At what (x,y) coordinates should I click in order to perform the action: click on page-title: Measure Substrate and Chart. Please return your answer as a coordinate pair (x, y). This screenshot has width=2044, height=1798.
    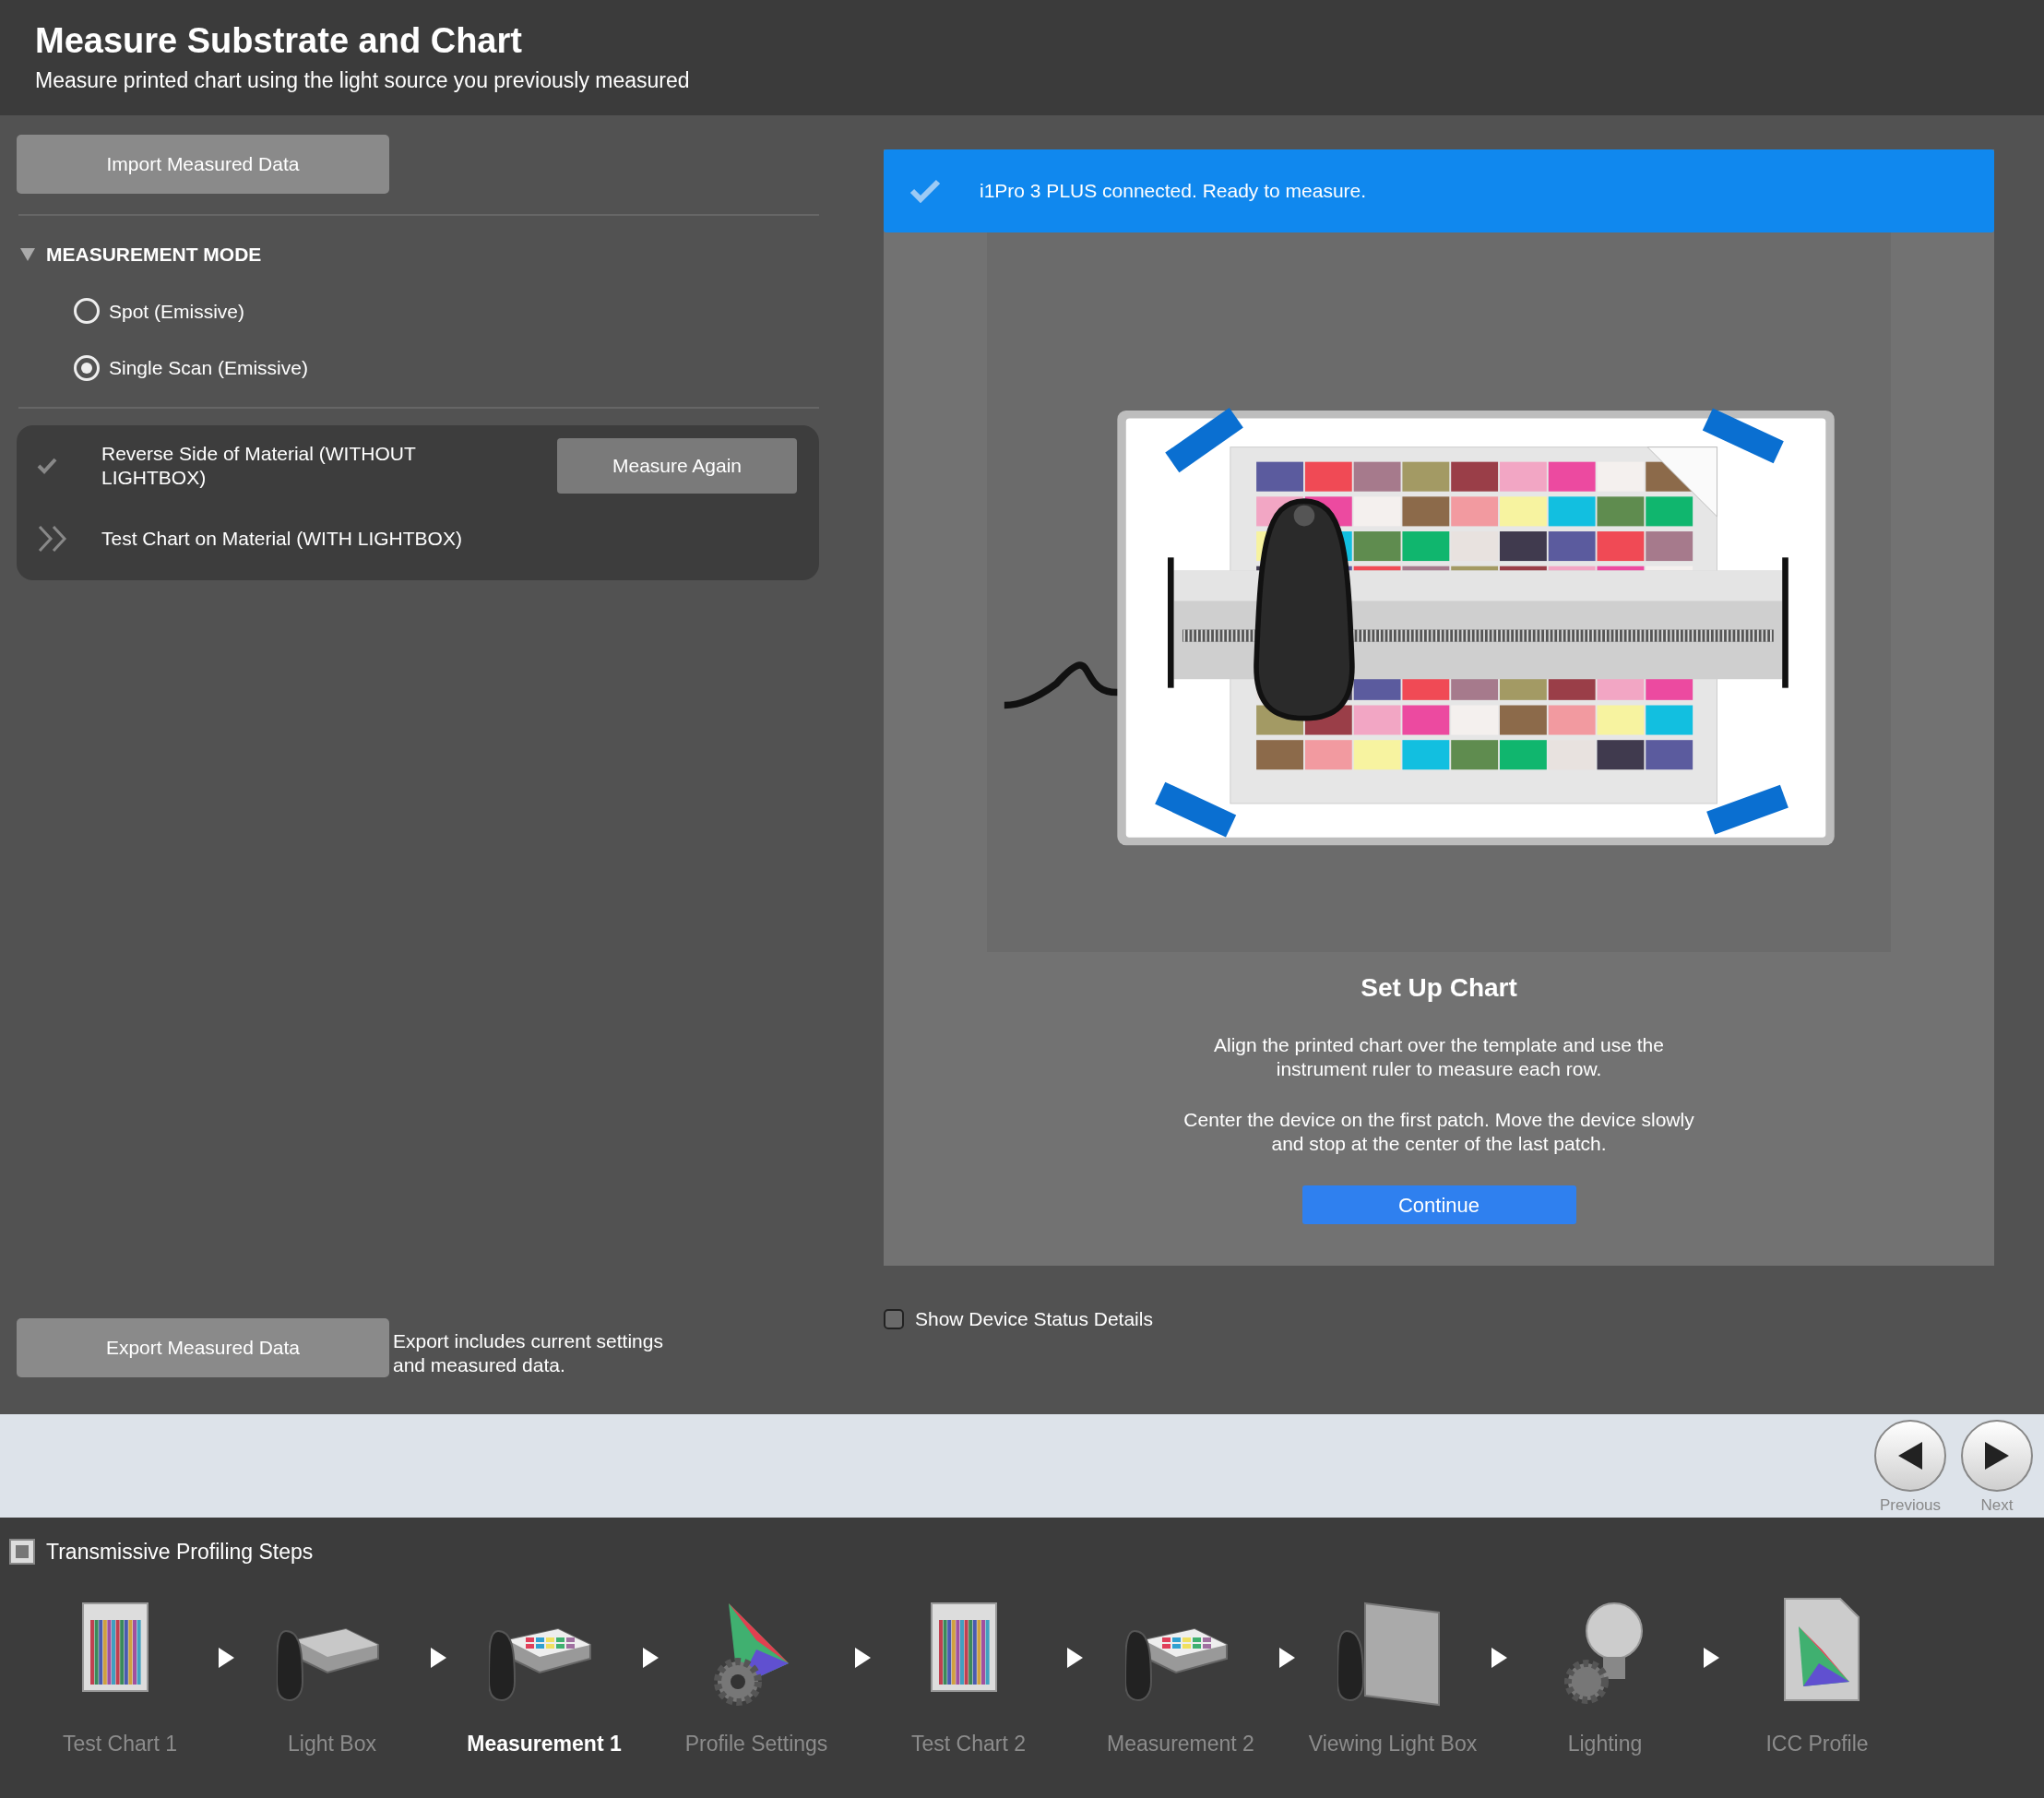
    Looking at the image, I should click on (279, 41).